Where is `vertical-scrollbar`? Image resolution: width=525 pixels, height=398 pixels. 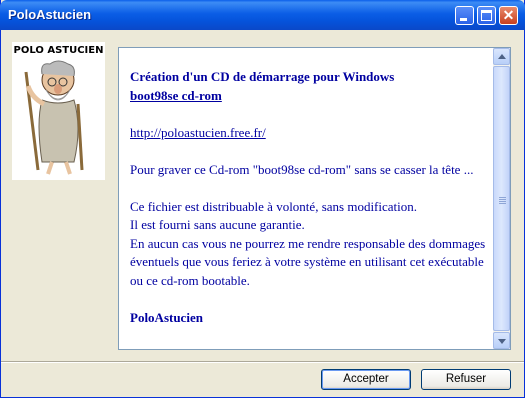 vertical-scrollbar is located at coordinates (501, 198).